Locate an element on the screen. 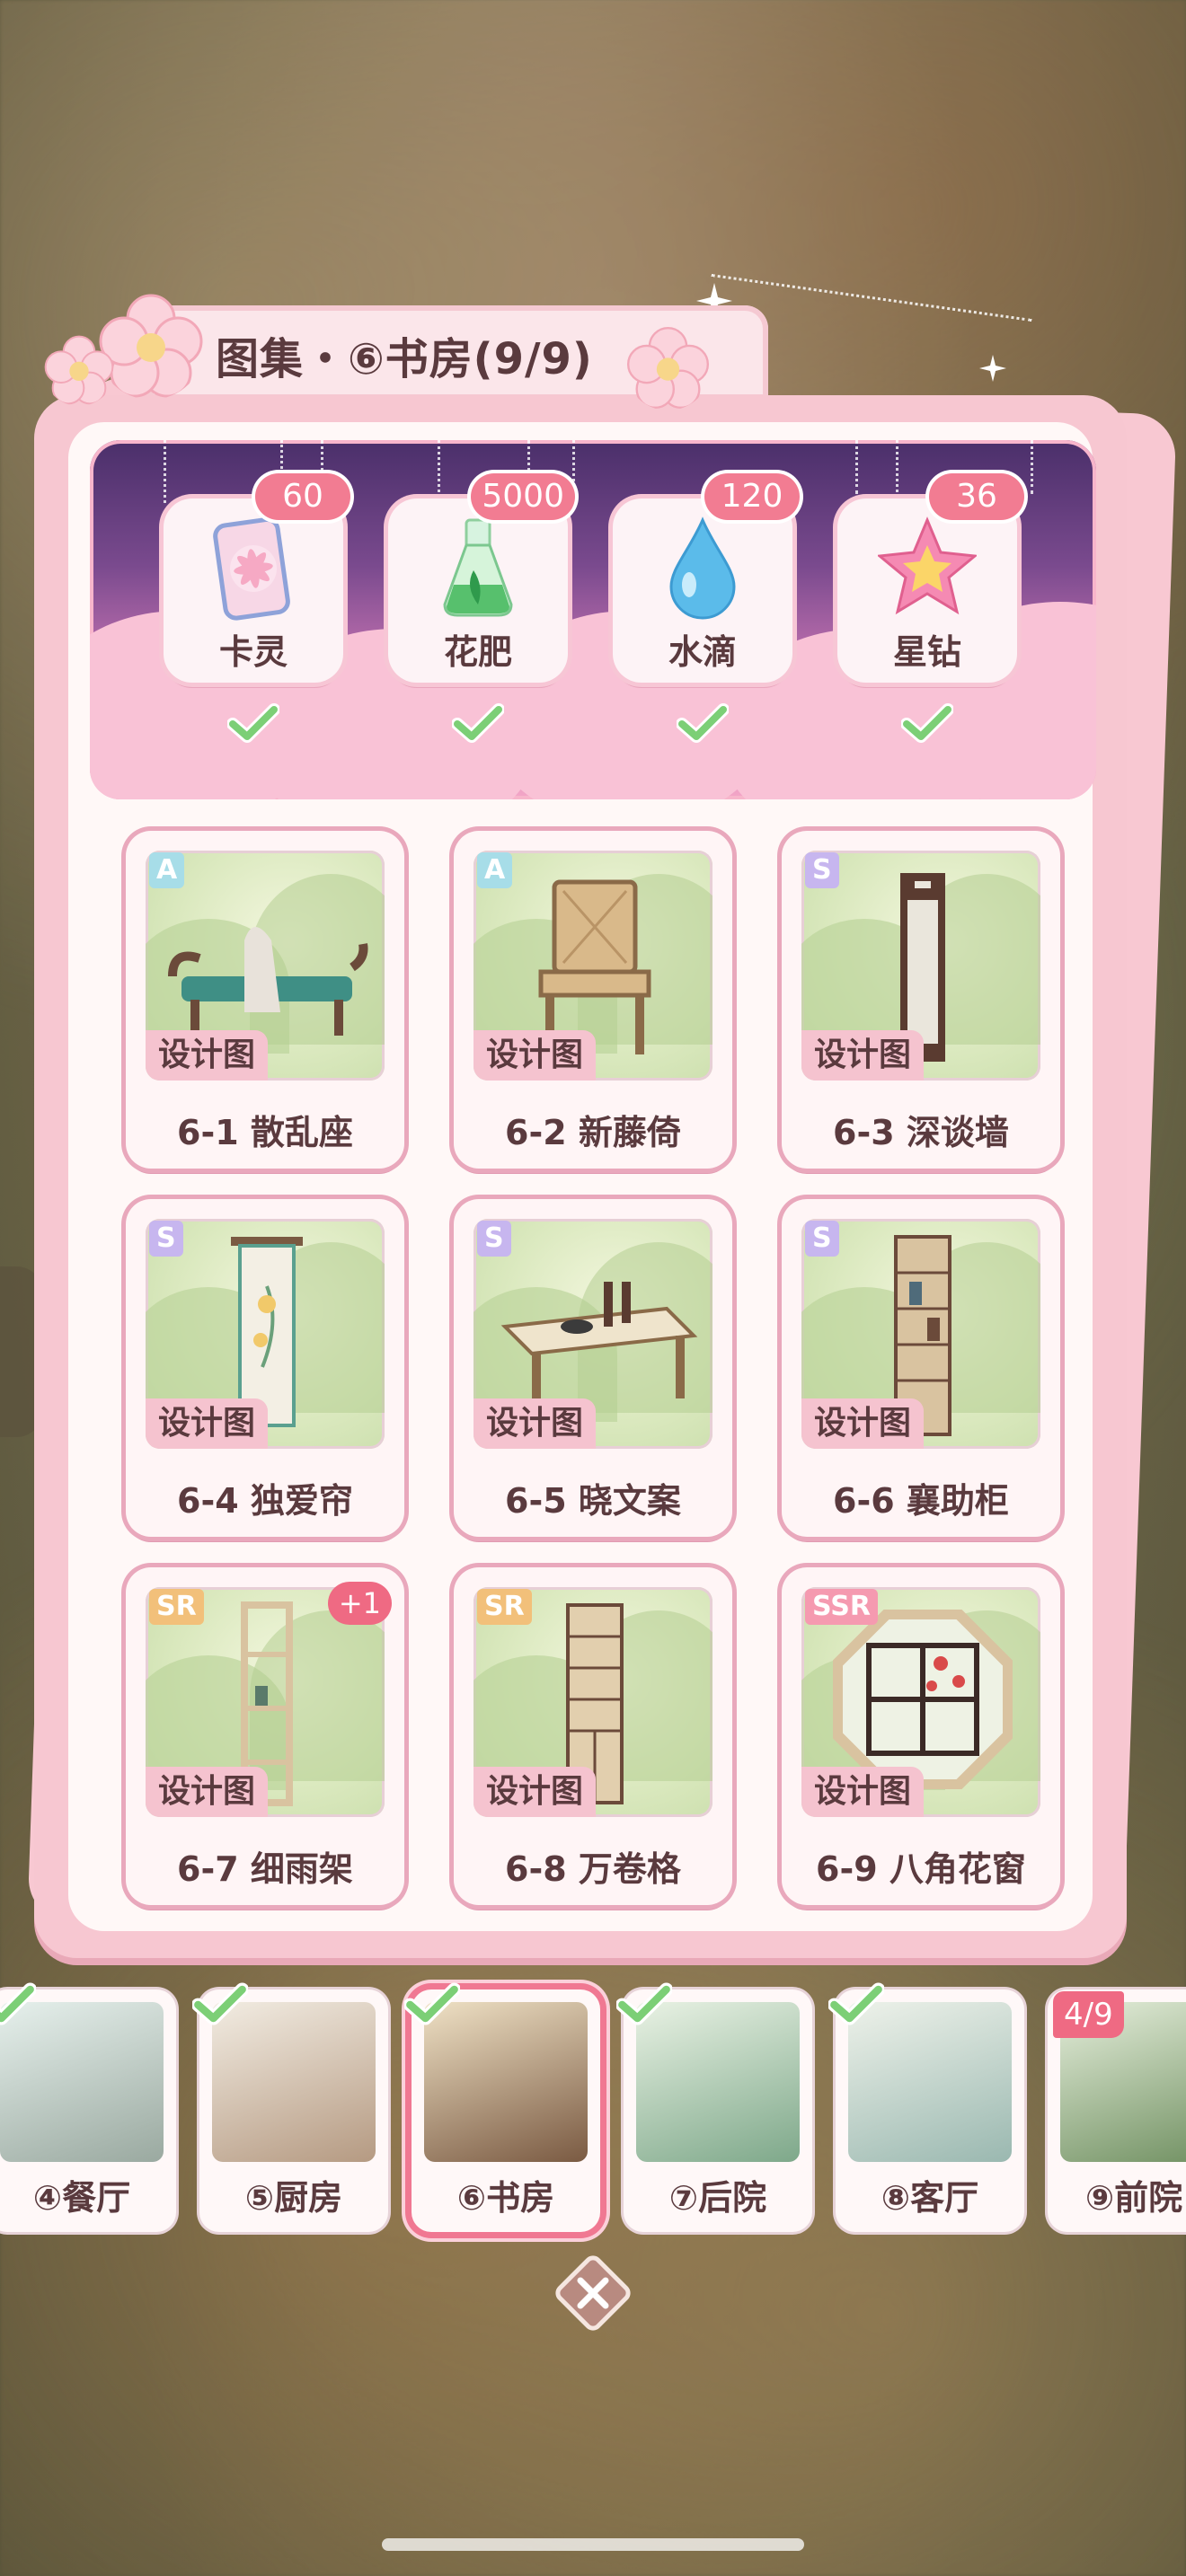  card-spirit-icon is located at coordinates (251, 568).